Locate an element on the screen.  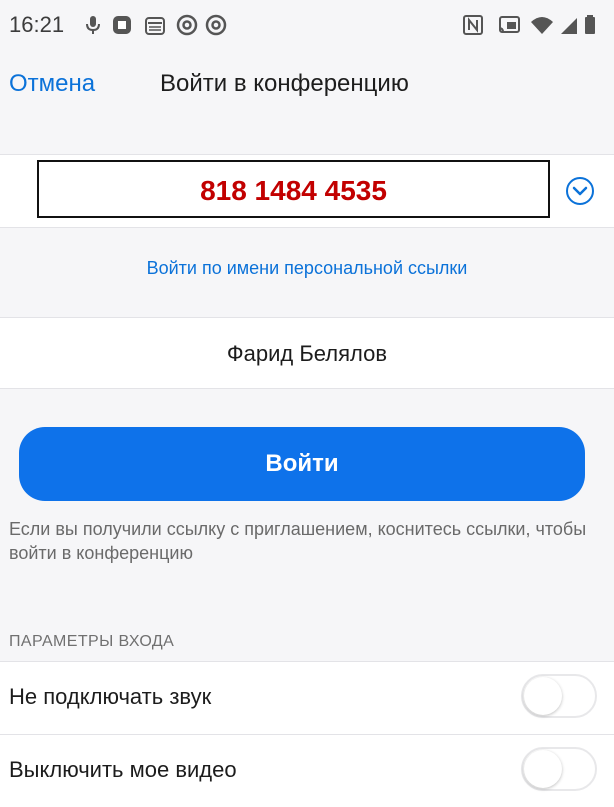
meeting-id-value: 818 1484 4535 is located at coordinates (293, 190).